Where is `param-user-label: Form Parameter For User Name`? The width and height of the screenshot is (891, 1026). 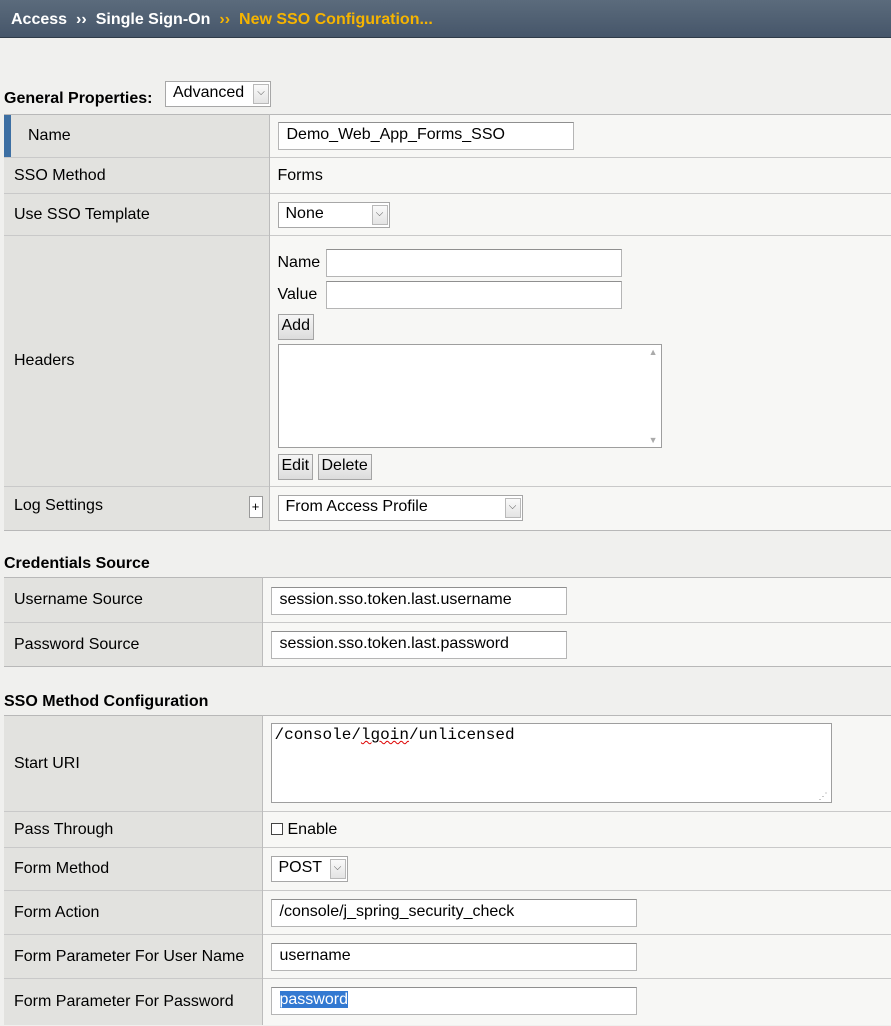
param-user-label: Form Parameter For User Name is located at coordinates (133, 956).